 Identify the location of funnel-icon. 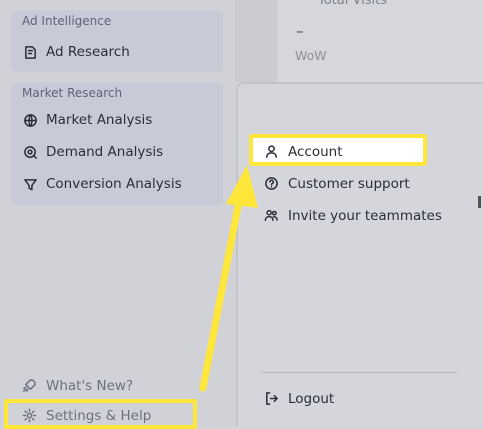
(30, 184).